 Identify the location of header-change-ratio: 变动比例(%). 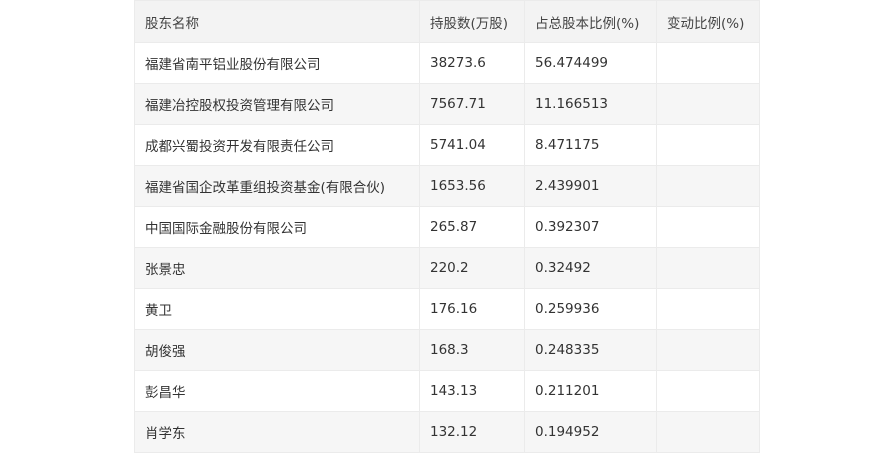
(708, 21).